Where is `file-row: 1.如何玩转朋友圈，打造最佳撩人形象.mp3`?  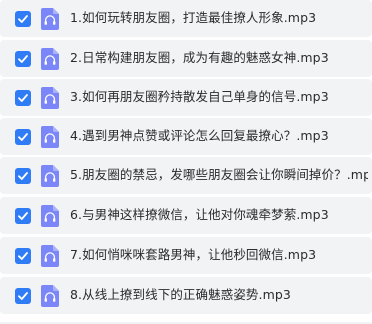 file-row: 1.如何玩转朋友圈，打造最佳撩人形象.mp3 is located at coordinates (186, 18).